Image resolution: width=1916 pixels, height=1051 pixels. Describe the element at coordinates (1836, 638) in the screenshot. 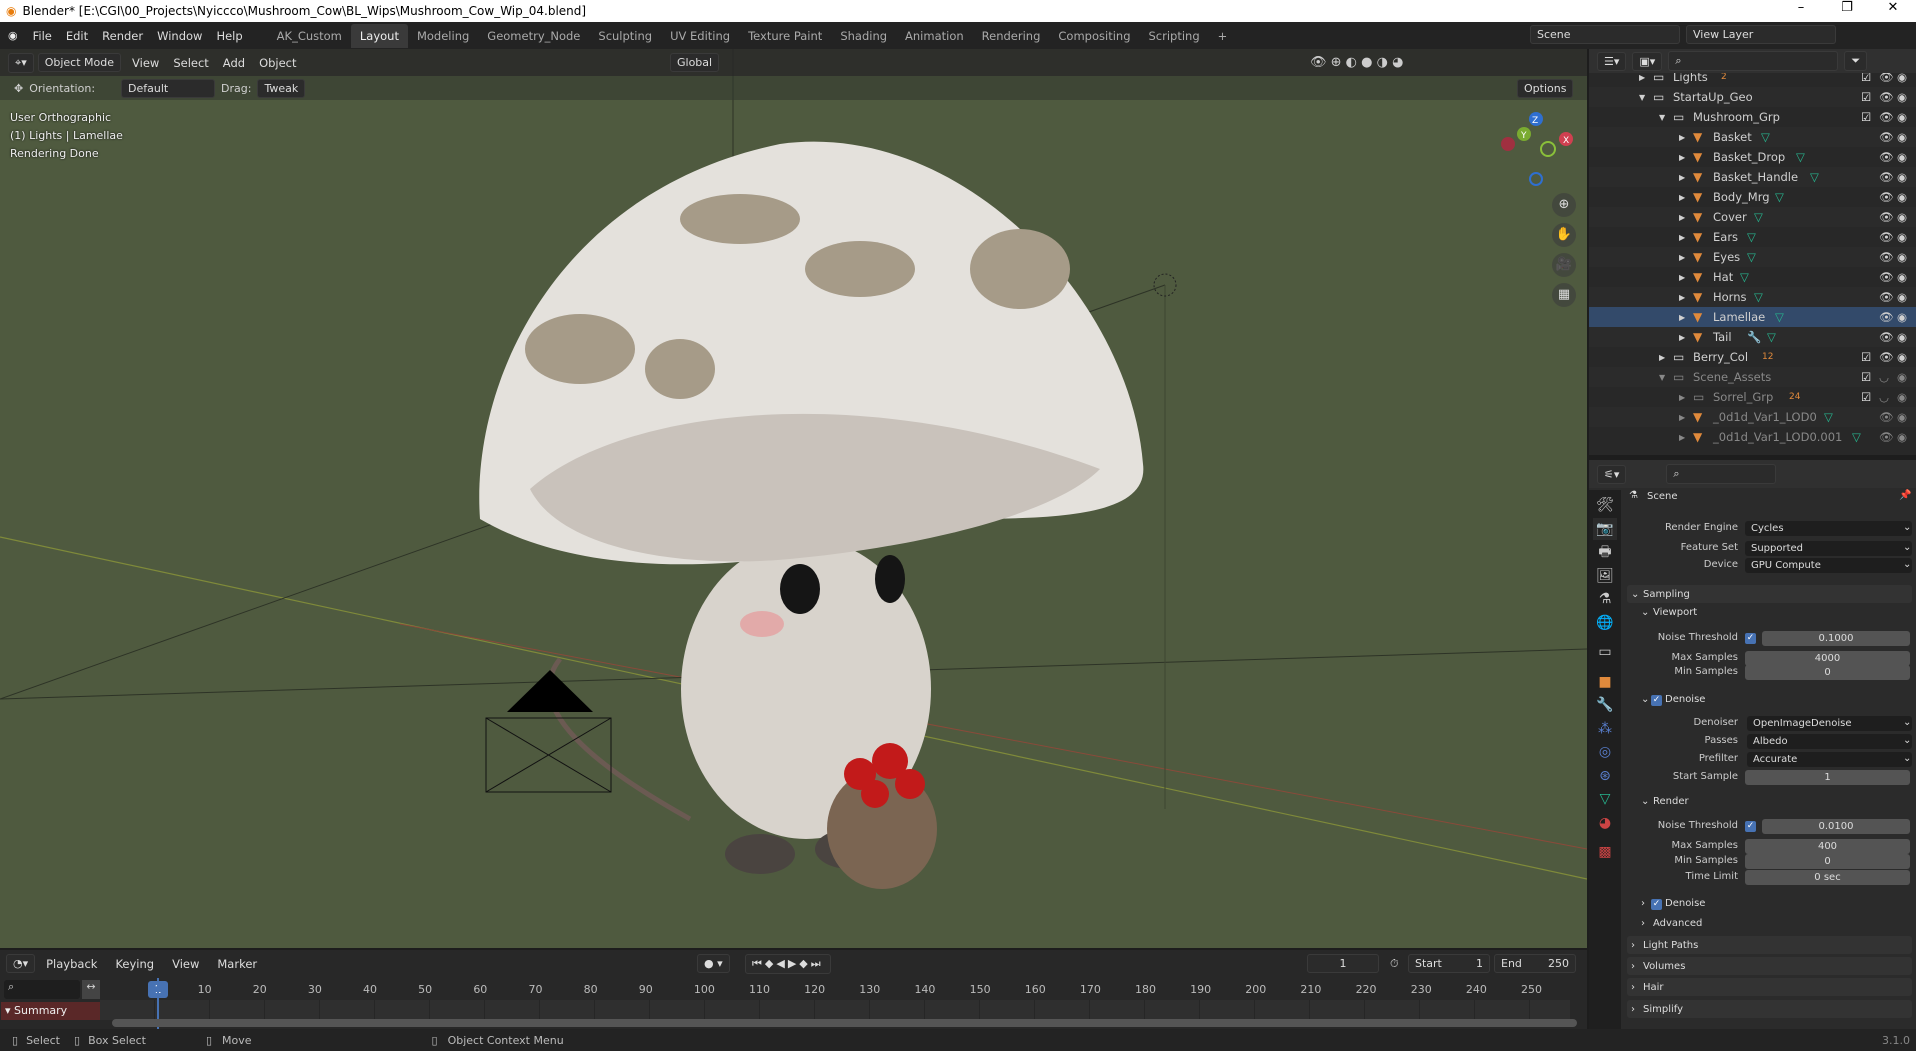

I see `viewport-noise-threshold-field: 0.1000` at that location.